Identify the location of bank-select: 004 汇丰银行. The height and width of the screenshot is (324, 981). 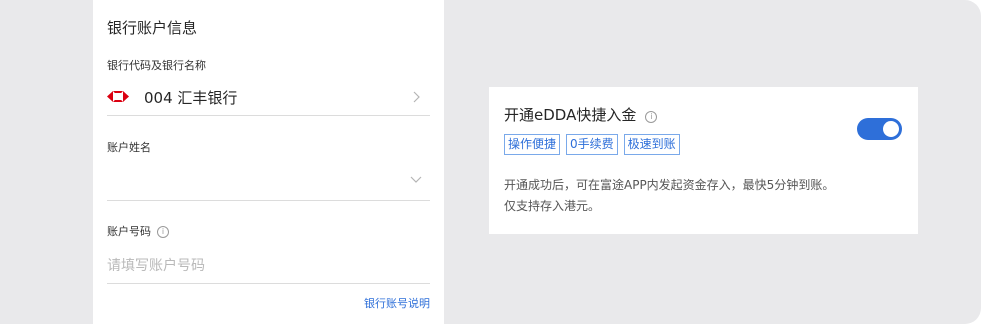
(268, 97).